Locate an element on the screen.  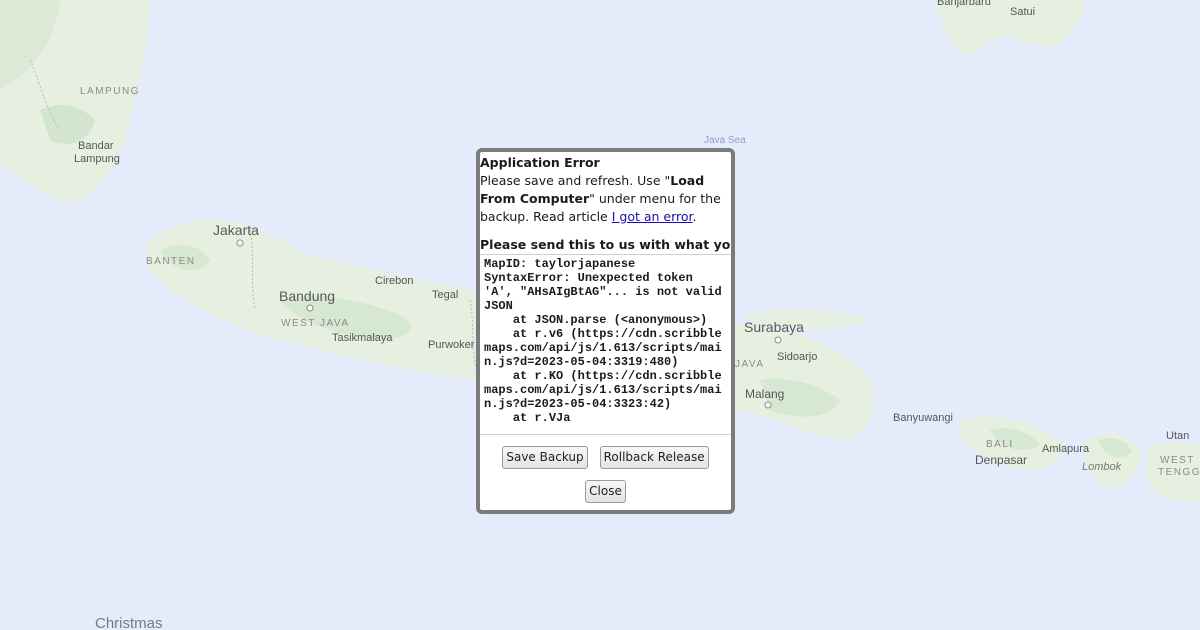
map-label-west-java: WEST JAVA is located at coordinates (315, 323).